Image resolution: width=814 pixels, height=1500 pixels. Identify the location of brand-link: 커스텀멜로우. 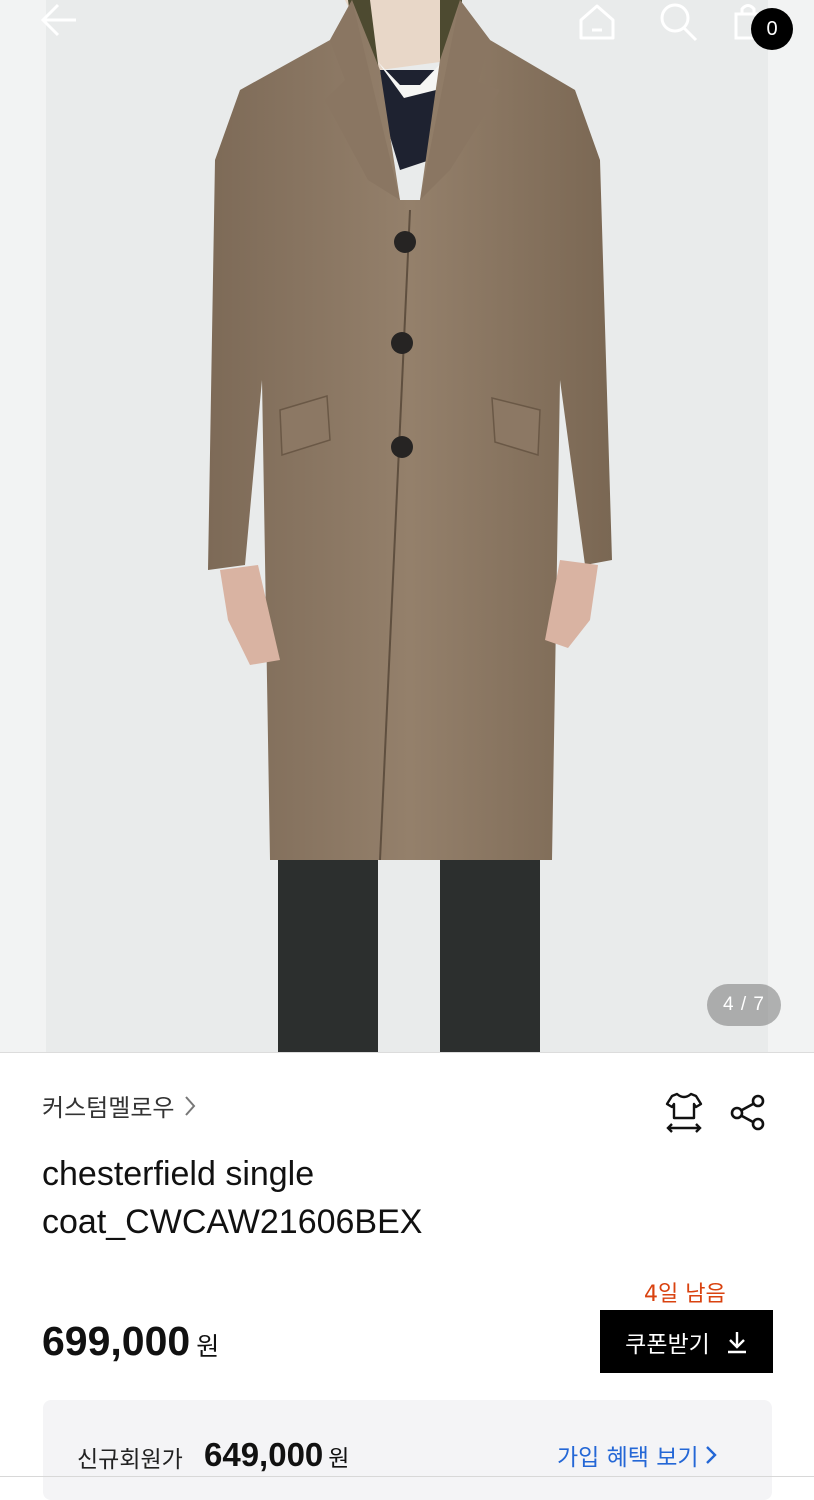
(121, 1105).